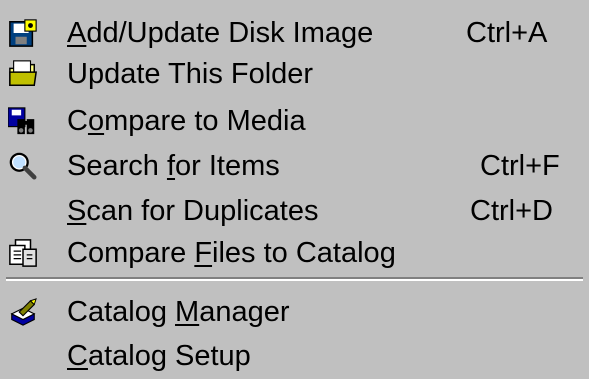  Describe the element at coordinates (294, 166) in the screenshot. I see `menu-item-search-for-items: Search for Items Ctrl+F` at that location.